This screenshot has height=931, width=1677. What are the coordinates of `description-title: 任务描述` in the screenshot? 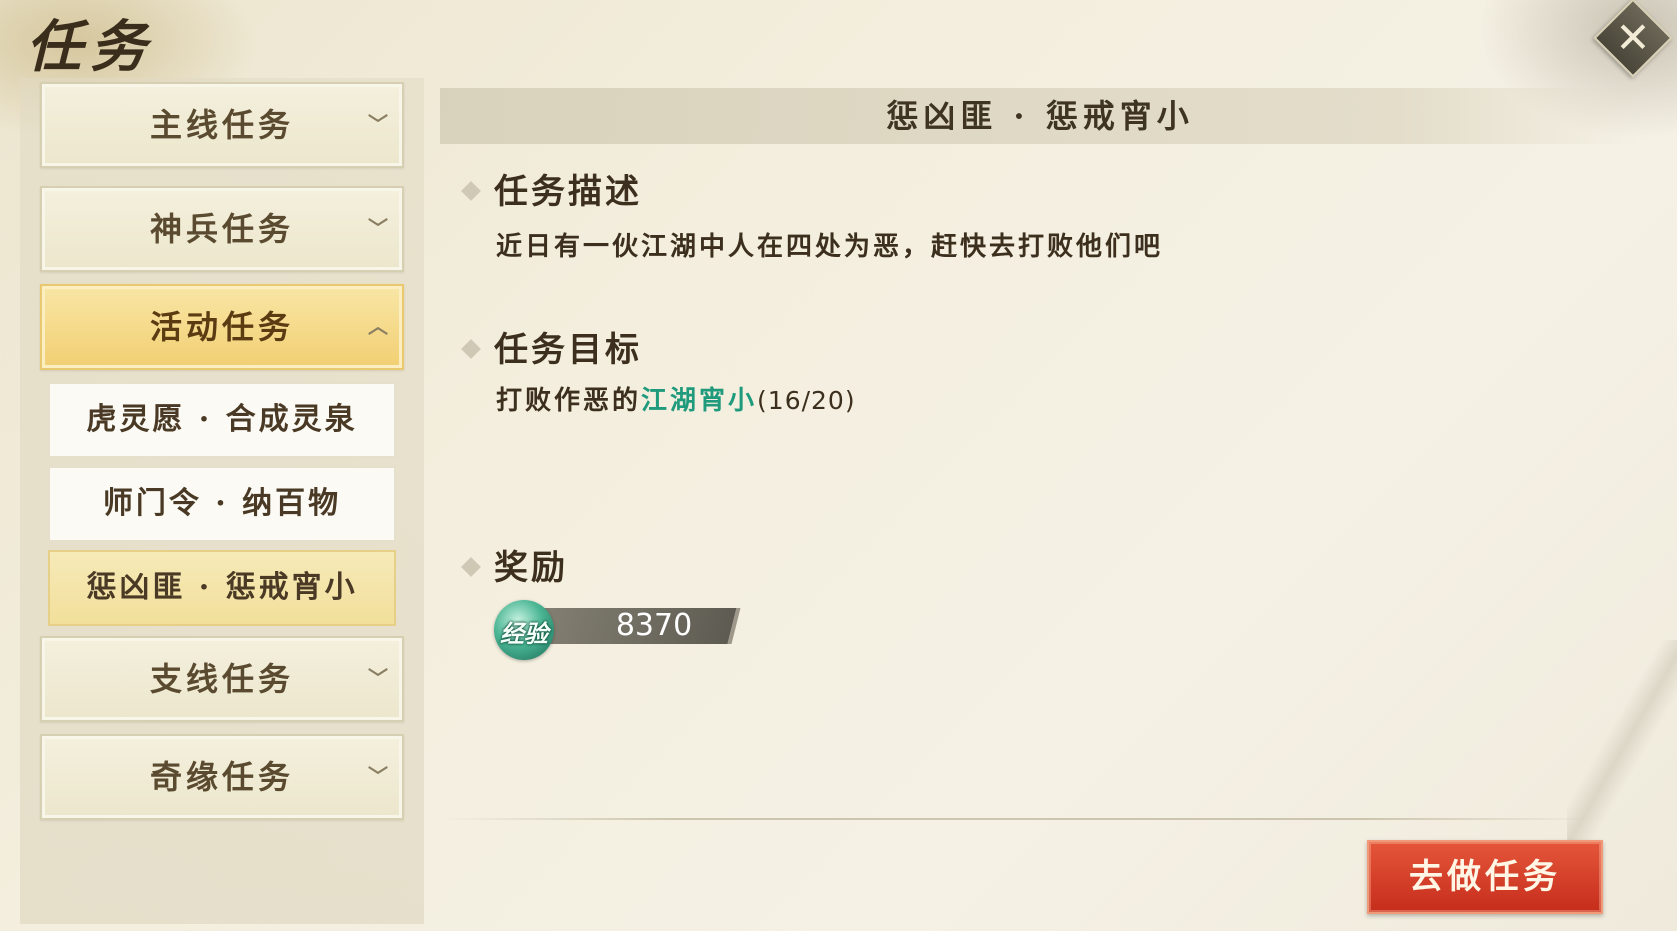 It's located at (568, 192).